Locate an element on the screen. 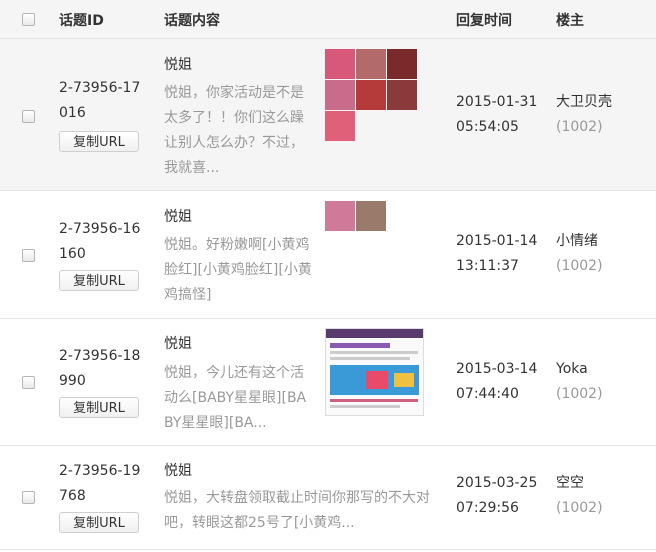  table-header: 话题ID 话题内容 回复时间 楼主 is located at coordinates (328, 19).